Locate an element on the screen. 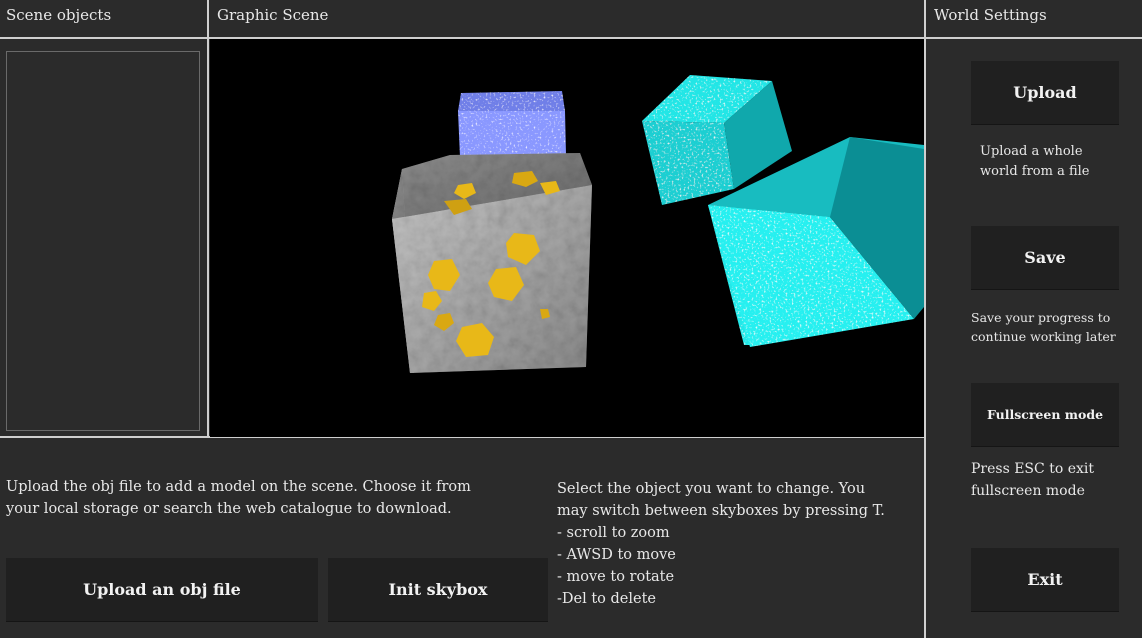 This screenshot has width=1142, height=638. init-skybox-button: Init skybox is located at coordinates (438, 590).